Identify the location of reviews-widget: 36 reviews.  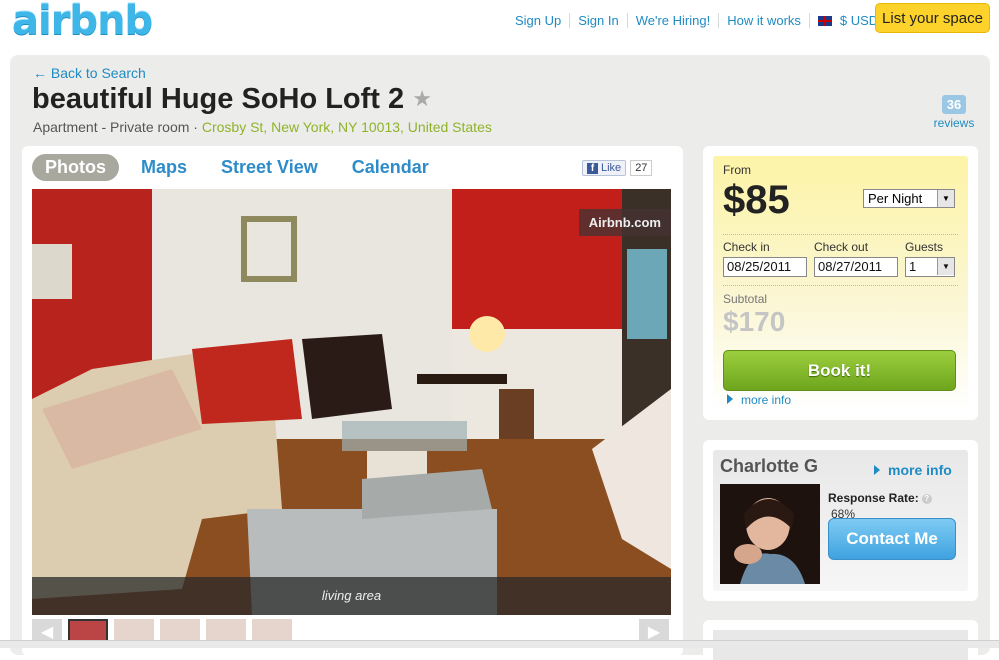
(954, 112).